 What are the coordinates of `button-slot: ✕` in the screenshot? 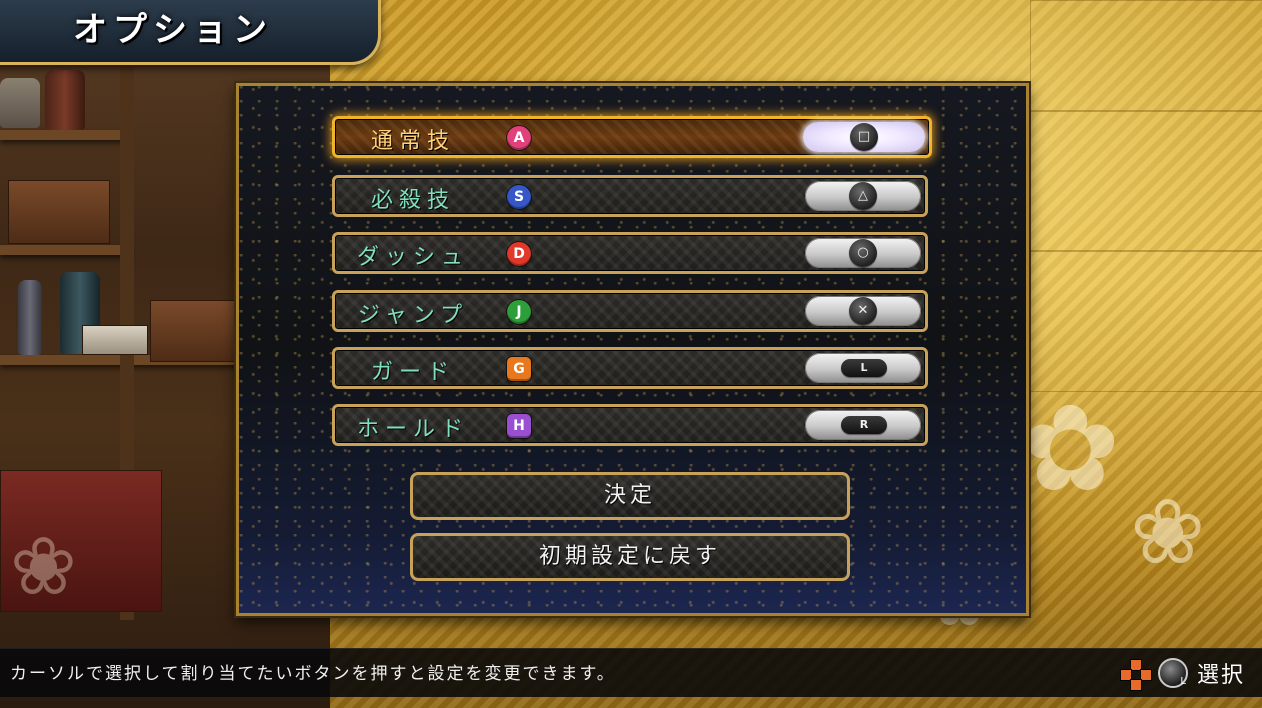 It's located at (863, 311).